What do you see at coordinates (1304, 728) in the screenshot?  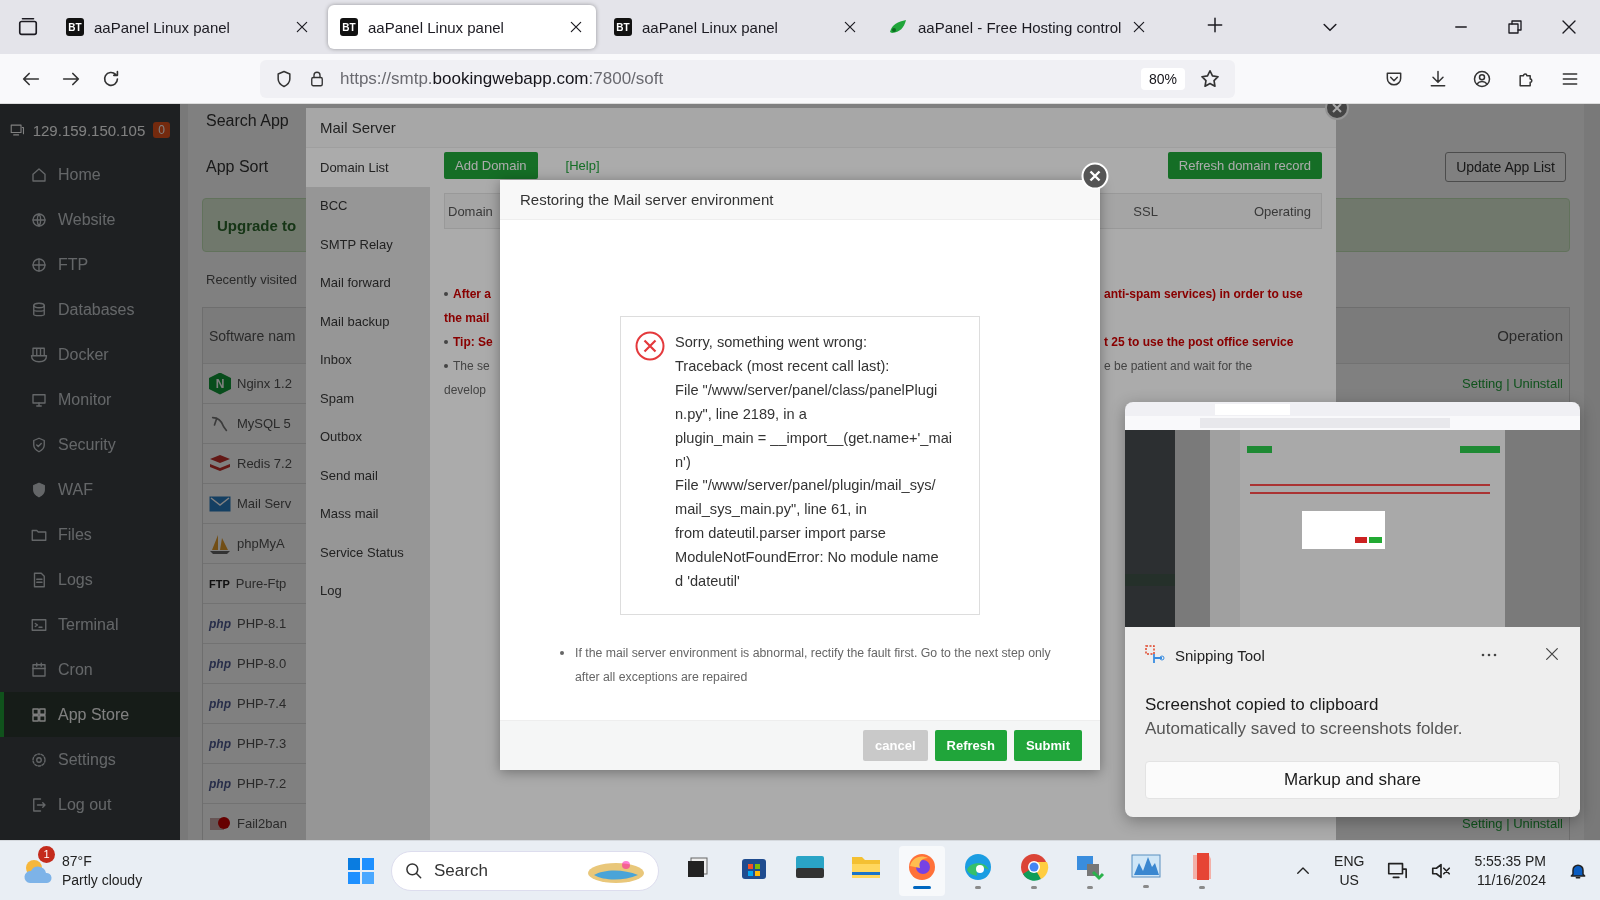 I see `notification-body: Automatically saved to screenshots folder.` at bounding box center [1304, 728].